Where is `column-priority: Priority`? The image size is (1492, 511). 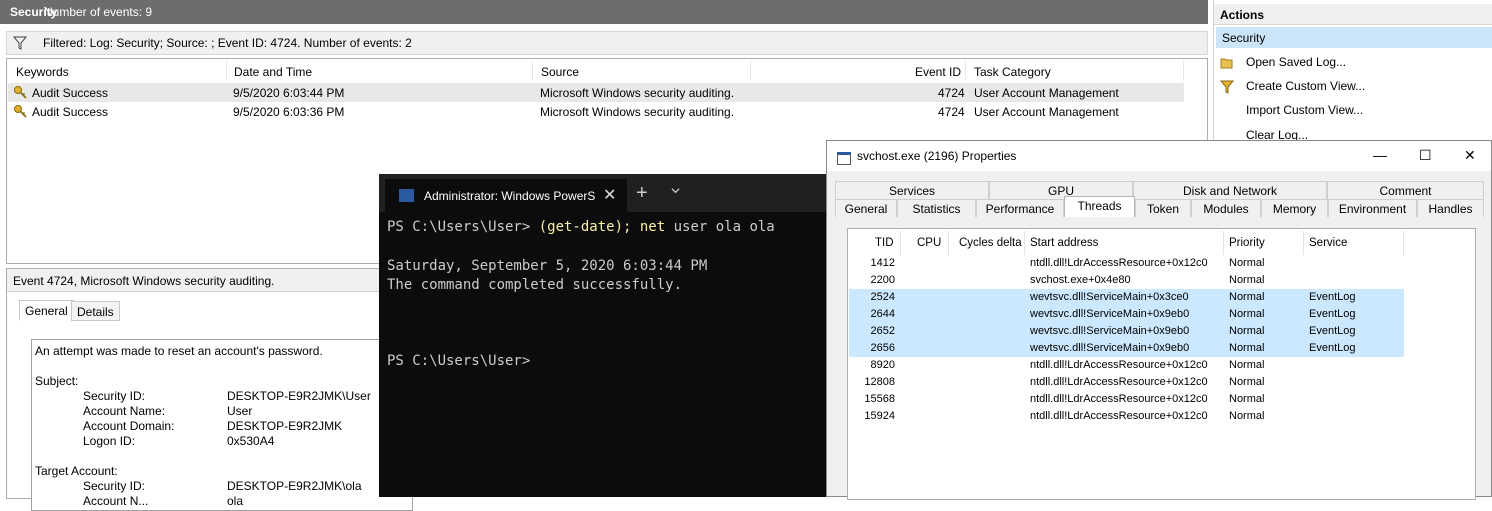
column-priority: Priority is located at coordinates (1247, 243).